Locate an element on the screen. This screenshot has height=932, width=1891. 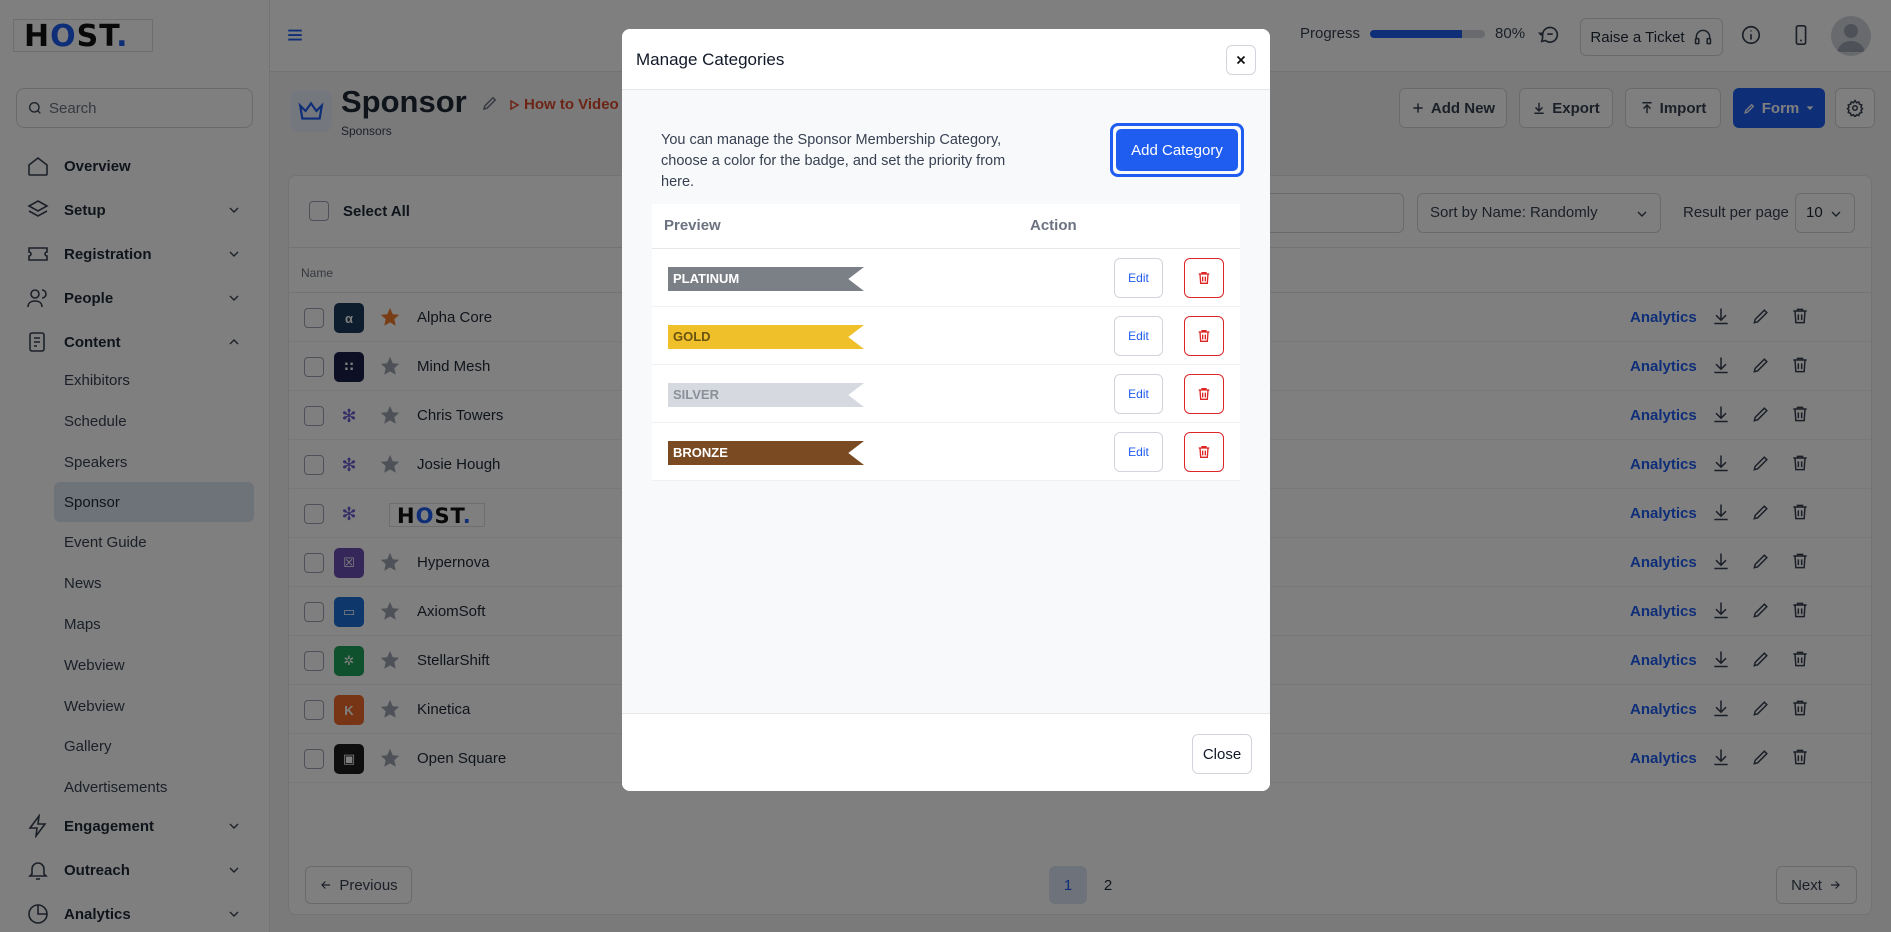
category-badge-preview: SILVER is located at coordinates (766, 395).